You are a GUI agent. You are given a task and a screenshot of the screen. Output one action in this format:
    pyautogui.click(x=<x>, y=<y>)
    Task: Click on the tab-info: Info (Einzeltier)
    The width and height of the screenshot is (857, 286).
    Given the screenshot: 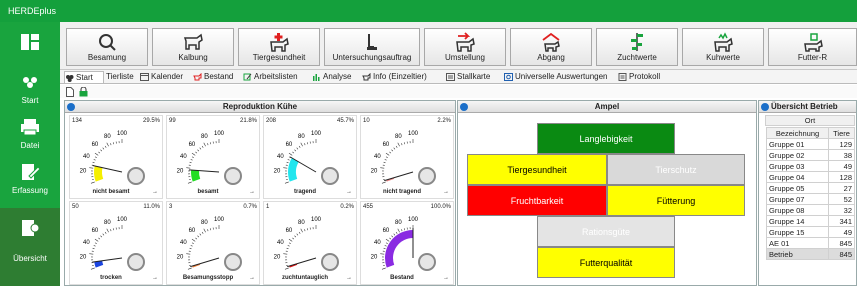 What is the action you would take?
    pyautogui.click(x=403, y=77)
    